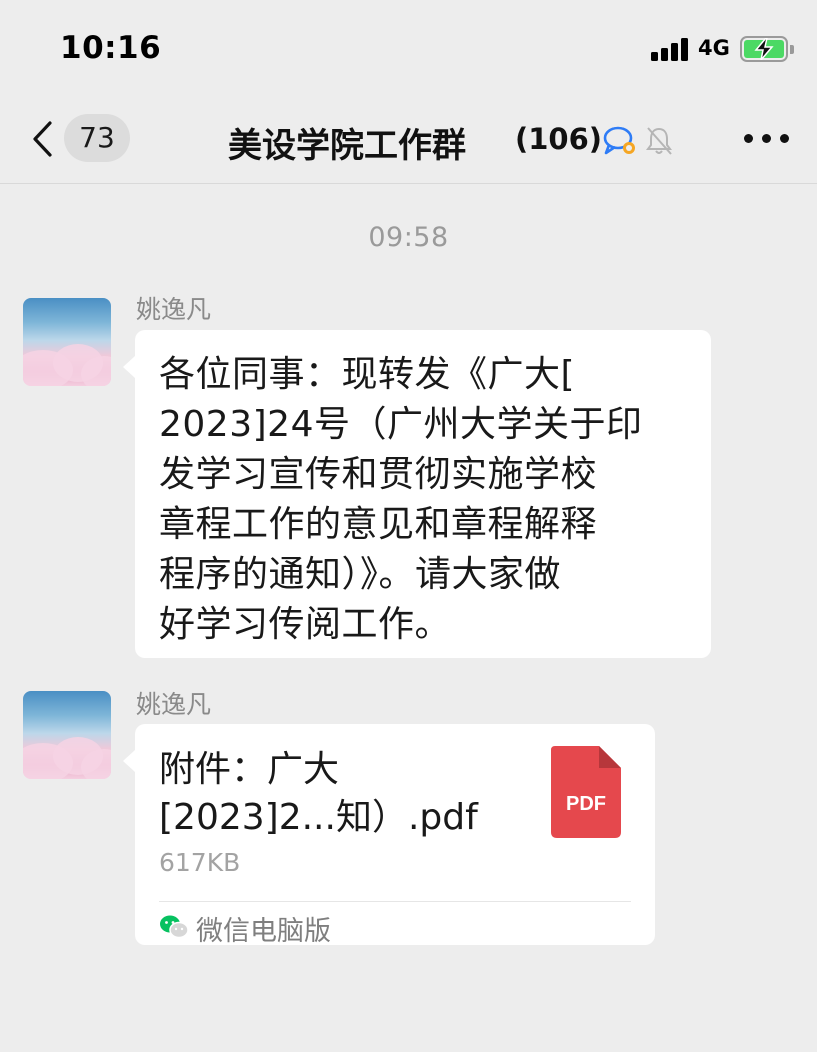 This screenshot has width=817, height=1052. What do you see at coordinates (42, 139) in the screenshot?
I see `back-chevron-icon` at bounding box center [42, 139].